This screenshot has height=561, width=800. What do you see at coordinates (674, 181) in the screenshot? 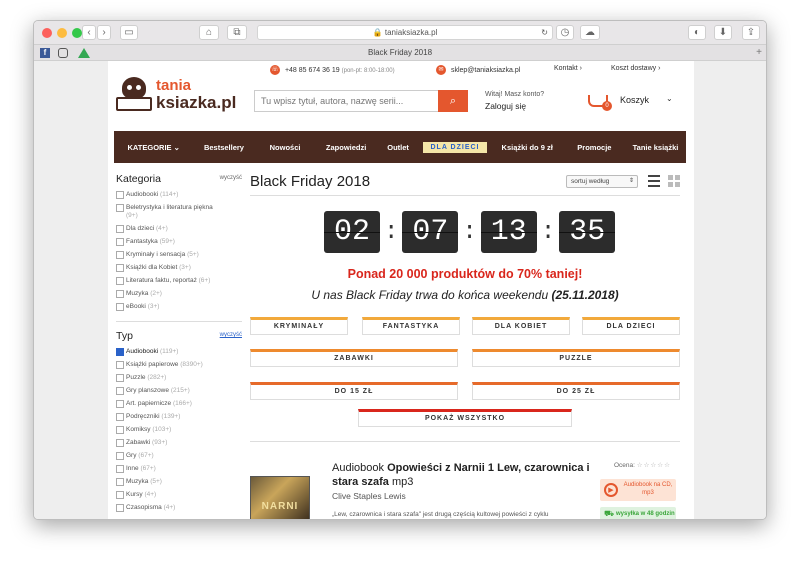
I see `grid-view-icon` at bounding box center [674, 181].